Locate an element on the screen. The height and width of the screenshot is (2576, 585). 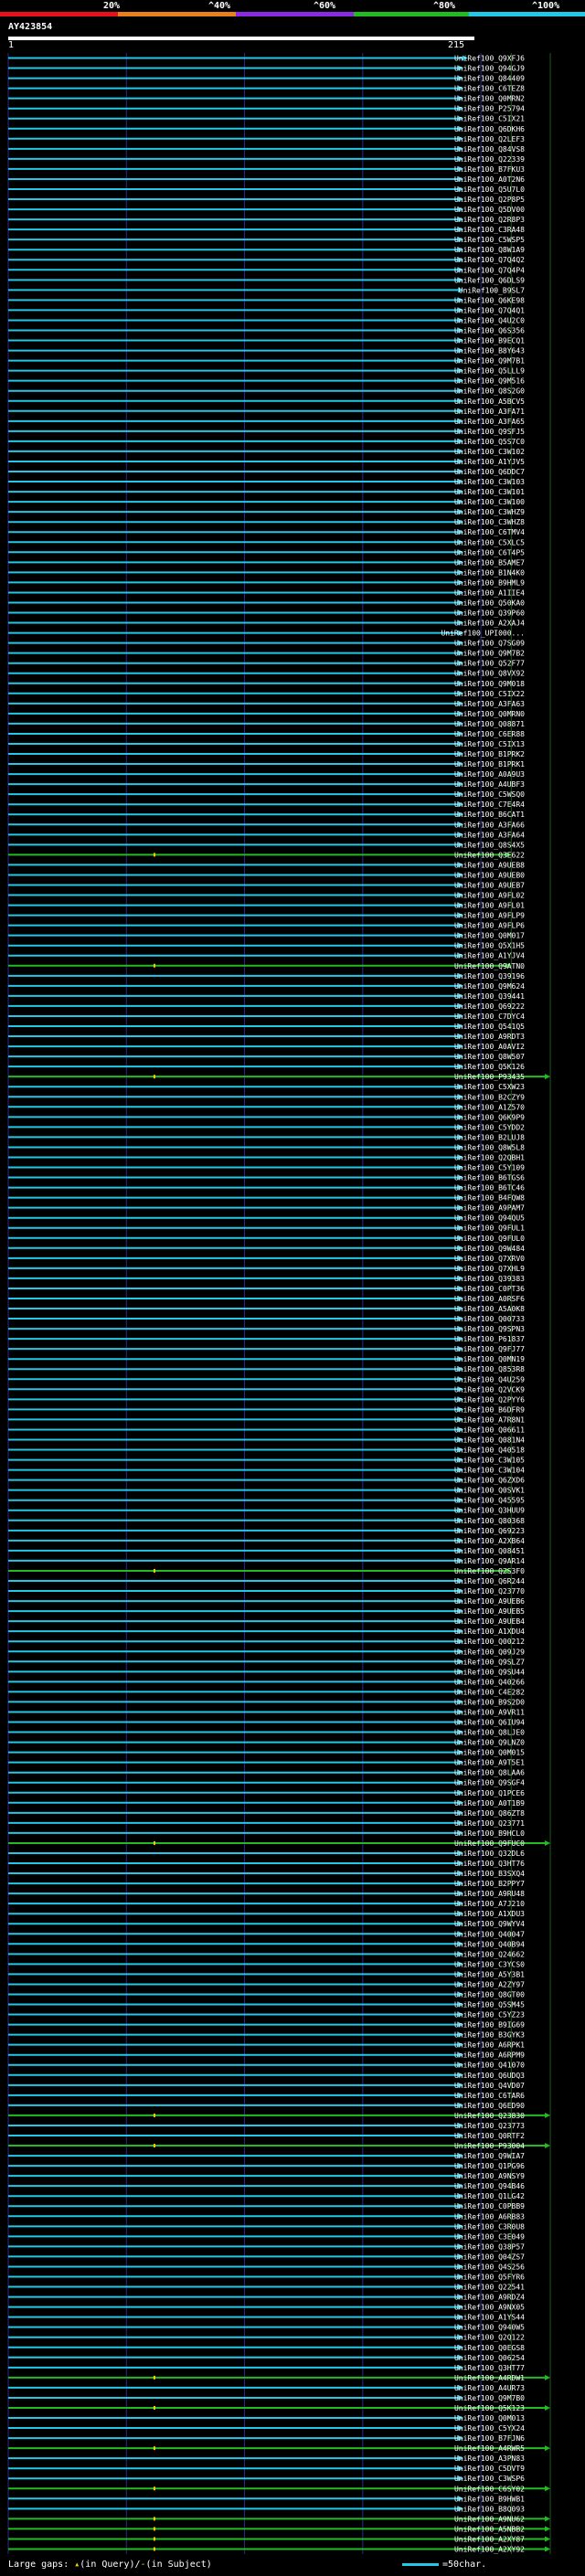
hit-label: UniRef100_Q86ZT8 is located at coordinates (489, 1813).